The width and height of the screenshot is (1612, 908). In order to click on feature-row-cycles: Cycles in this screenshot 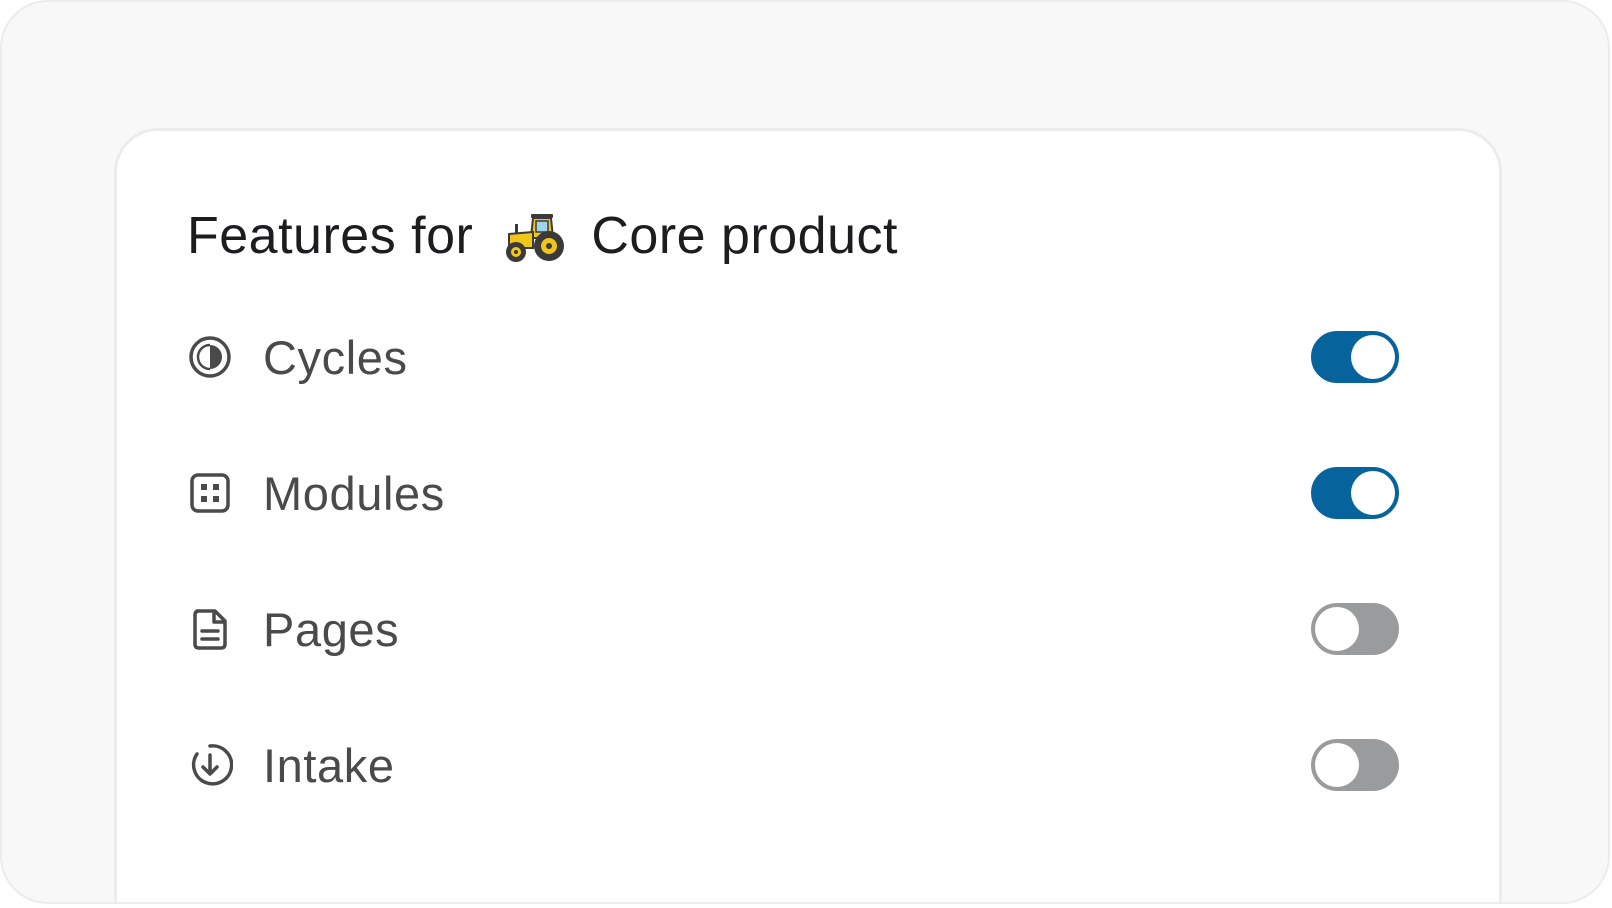, I will do `click(793, 357)`.